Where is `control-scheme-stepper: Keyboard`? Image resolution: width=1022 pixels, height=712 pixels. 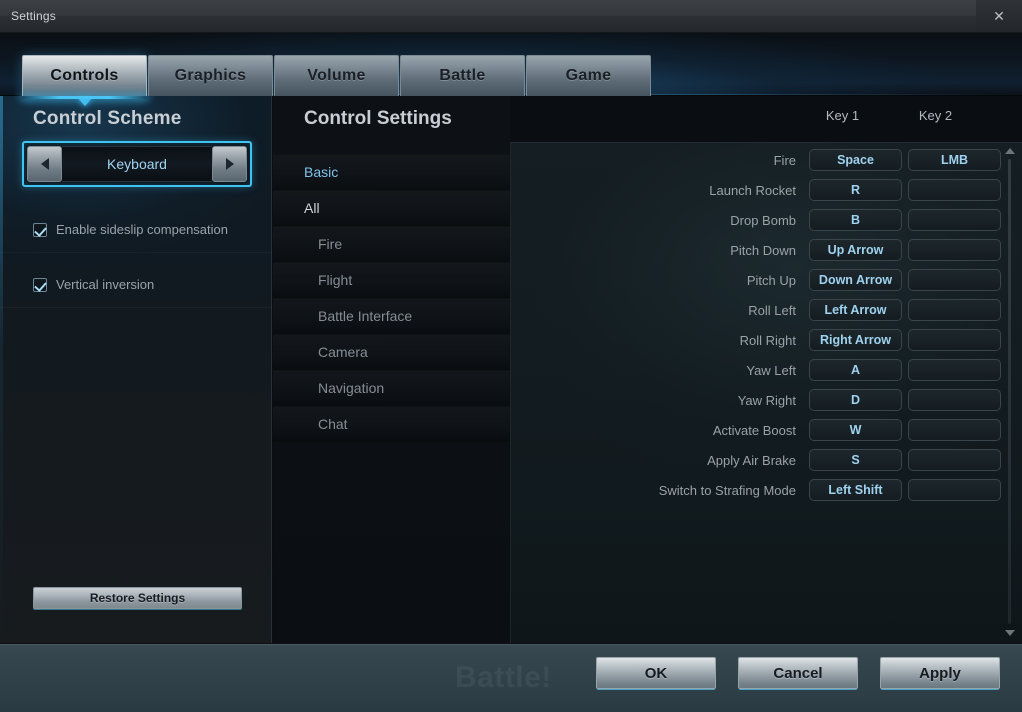
control-scheme-stepper: Keyboard is located at coordinates (137, 164).